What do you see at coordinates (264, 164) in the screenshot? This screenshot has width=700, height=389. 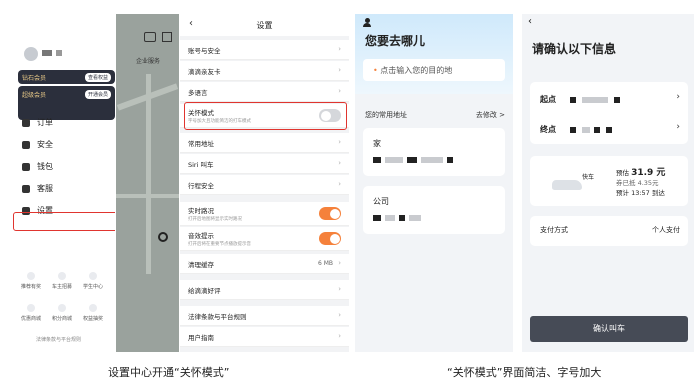 I see `settings-row-siri: Siri 叫车 ›` at bounding box center [264, 164].